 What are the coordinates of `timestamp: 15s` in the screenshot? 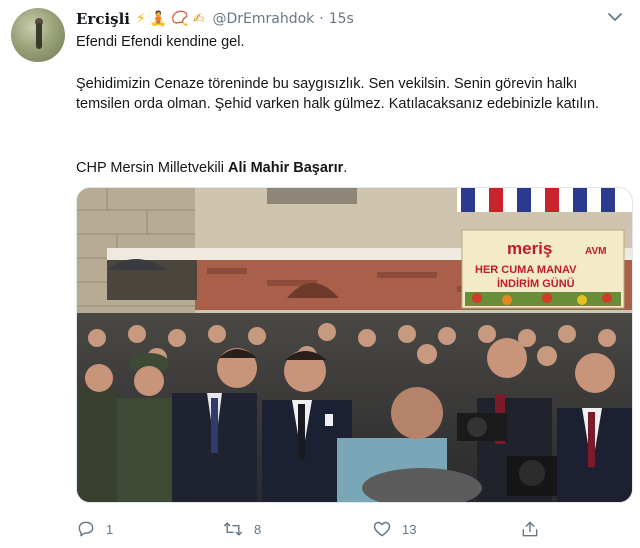 It's located at (341, 19).